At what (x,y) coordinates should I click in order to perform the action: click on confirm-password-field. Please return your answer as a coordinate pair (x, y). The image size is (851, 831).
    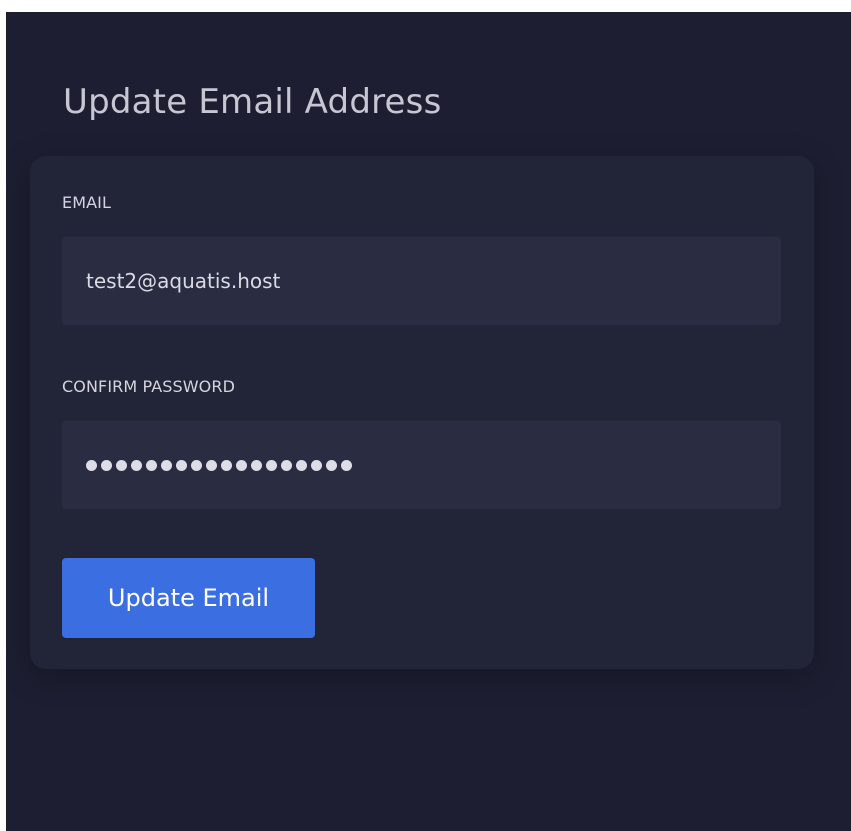
    Looking at the image, I should click on (421, 465).